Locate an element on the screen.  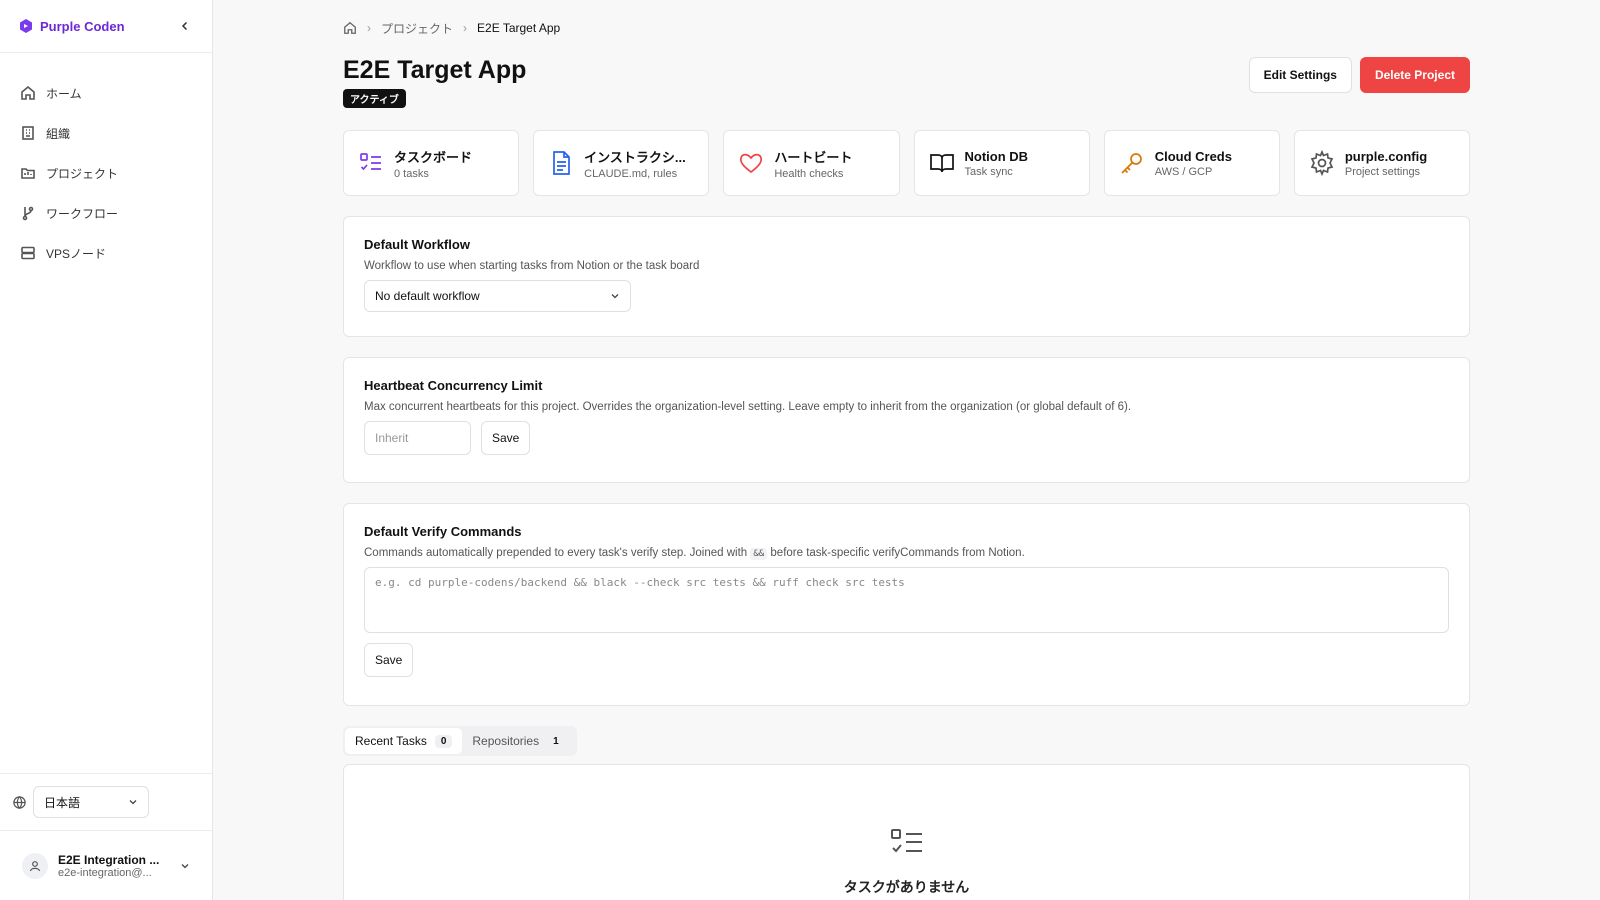
card-task-board: タスクボード 0 tasks is located at coordinates (431, 163).